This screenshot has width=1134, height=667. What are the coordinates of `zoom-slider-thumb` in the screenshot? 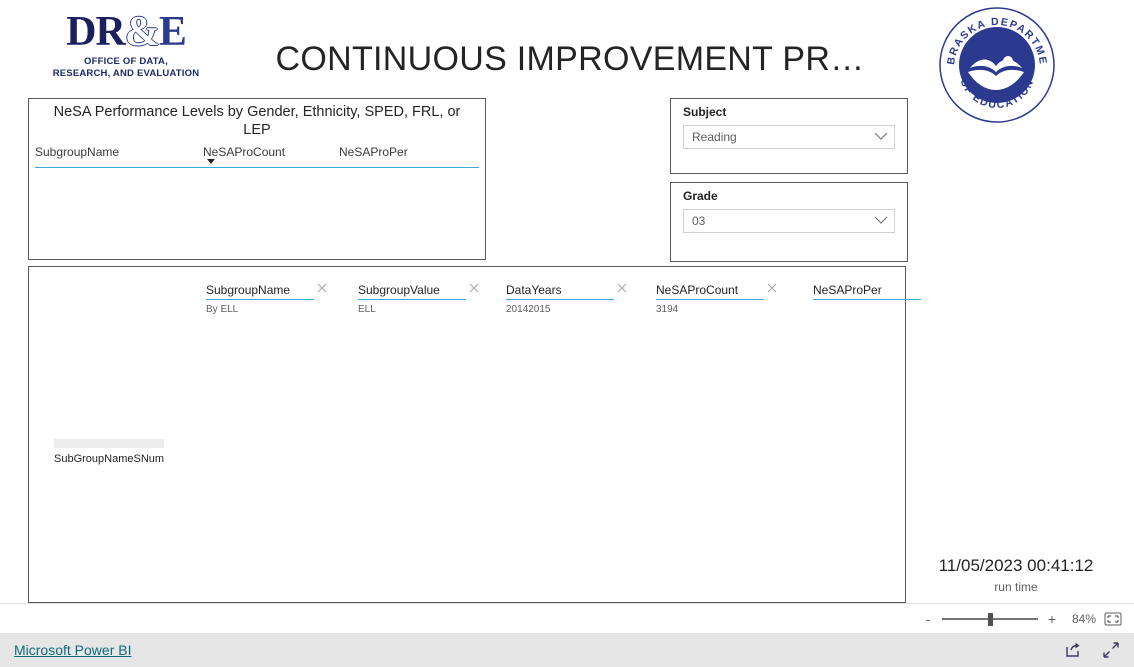 It's located at (990, 619).